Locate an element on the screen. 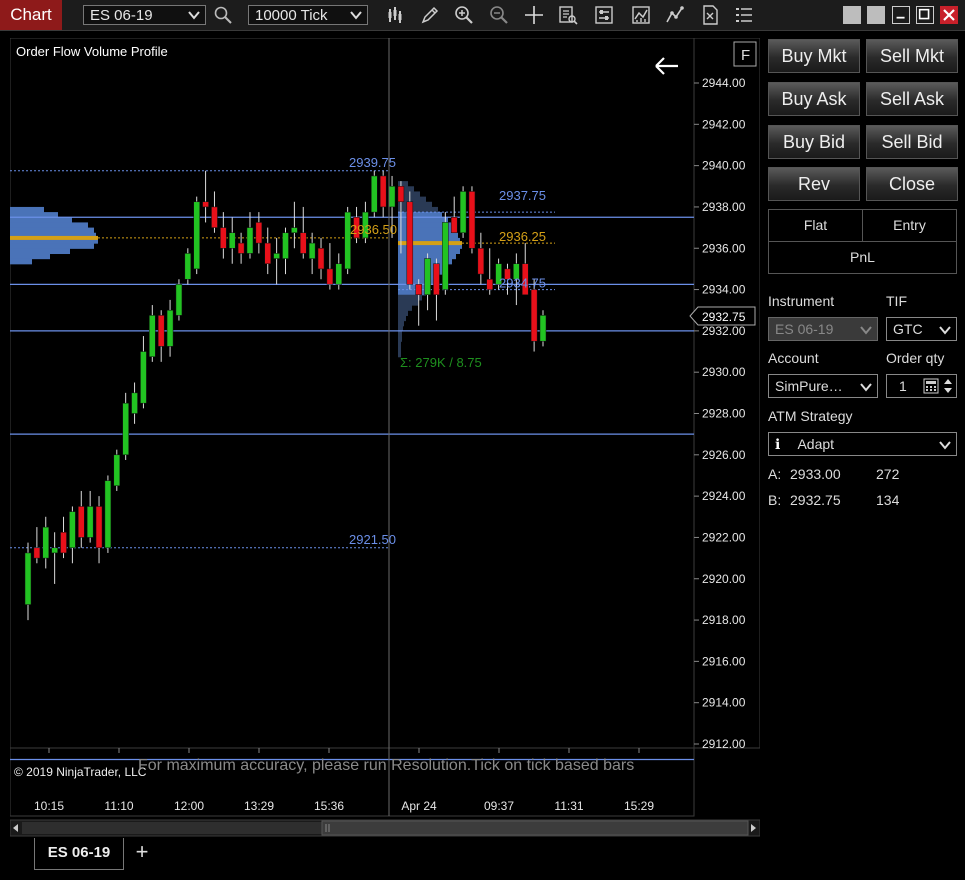 This screenshot has height=880, width=965. bid-price: 2932.75 is located at coordinates (815, 500).